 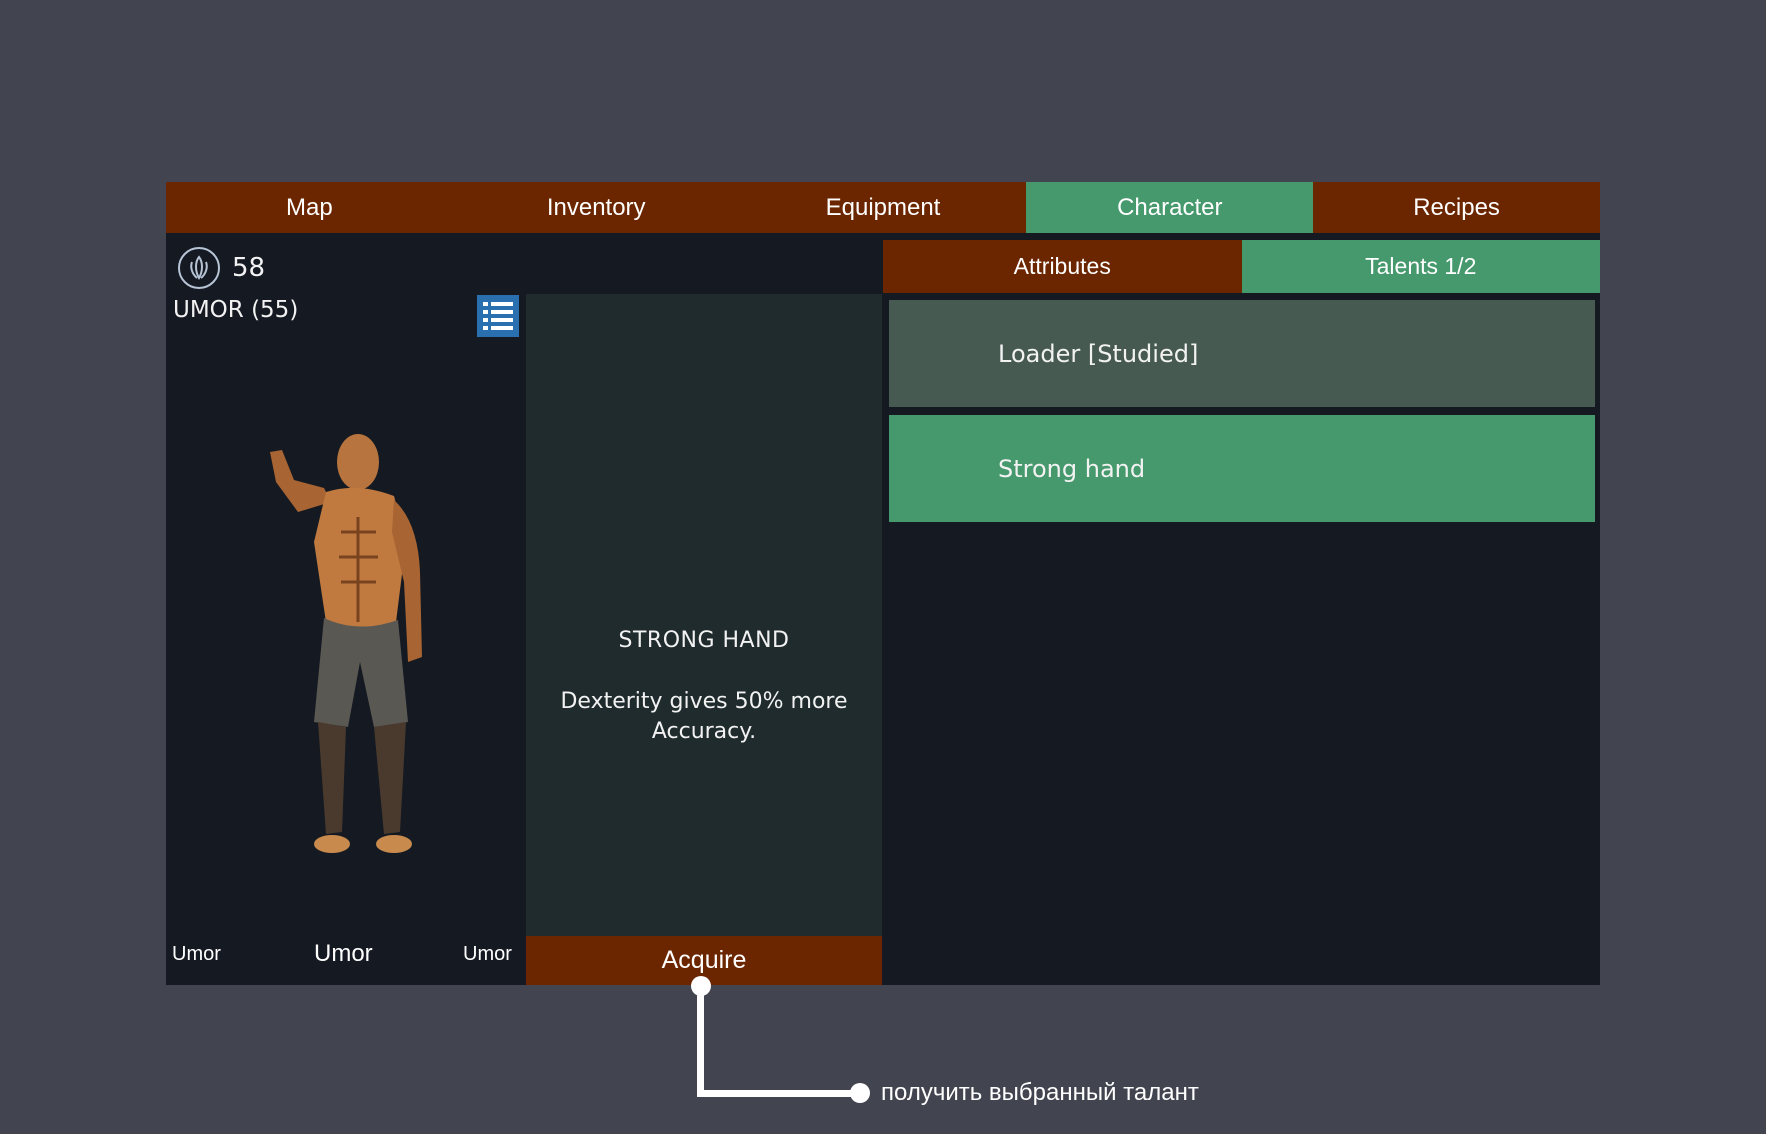 I want to click on tab-character: Character, so click(x=1170, y=207).